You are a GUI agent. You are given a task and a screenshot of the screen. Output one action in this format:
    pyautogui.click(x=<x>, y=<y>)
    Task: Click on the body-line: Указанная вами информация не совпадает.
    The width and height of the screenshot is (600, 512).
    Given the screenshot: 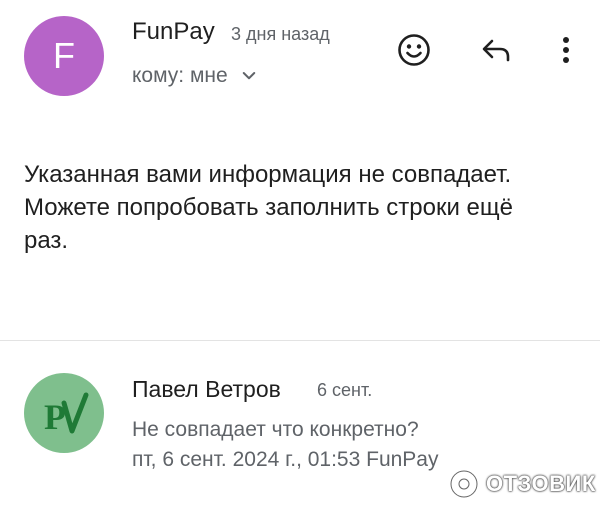 What is the action you would take?
    pyautogui.click(x=268, y=174)
    